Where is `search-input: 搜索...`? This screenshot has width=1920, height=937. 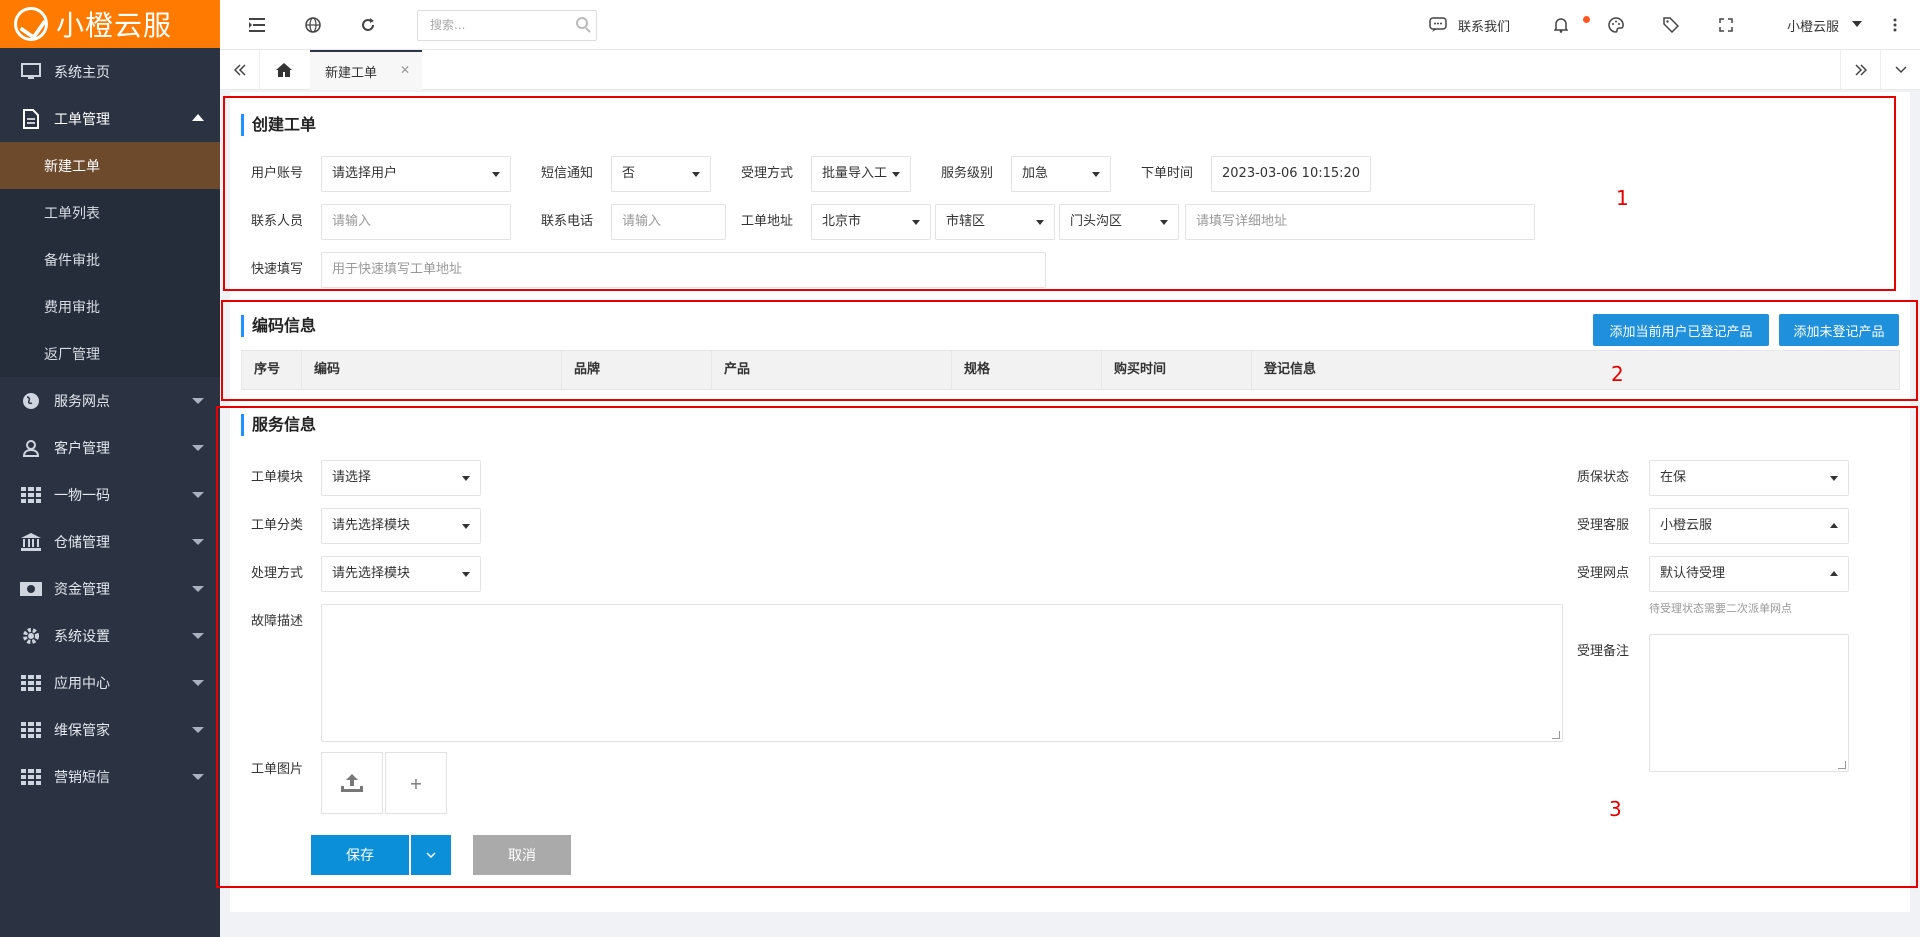 search-input: 搜索... is located at coordinates (507, 25).